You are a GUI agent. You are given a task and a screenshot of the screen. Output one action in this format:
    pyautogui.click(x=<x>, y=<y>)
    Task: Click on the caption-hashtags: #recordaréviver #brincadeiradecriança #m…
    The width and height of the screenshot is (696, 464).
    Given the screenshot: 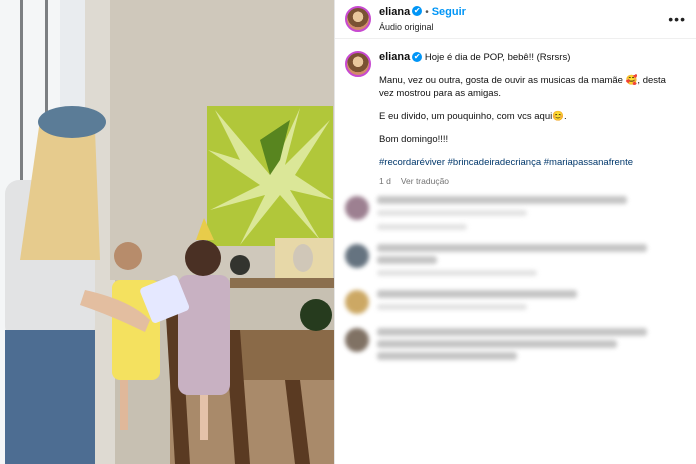 What is the action you would take?
    pyautogui.click(x=529, y=162)
    